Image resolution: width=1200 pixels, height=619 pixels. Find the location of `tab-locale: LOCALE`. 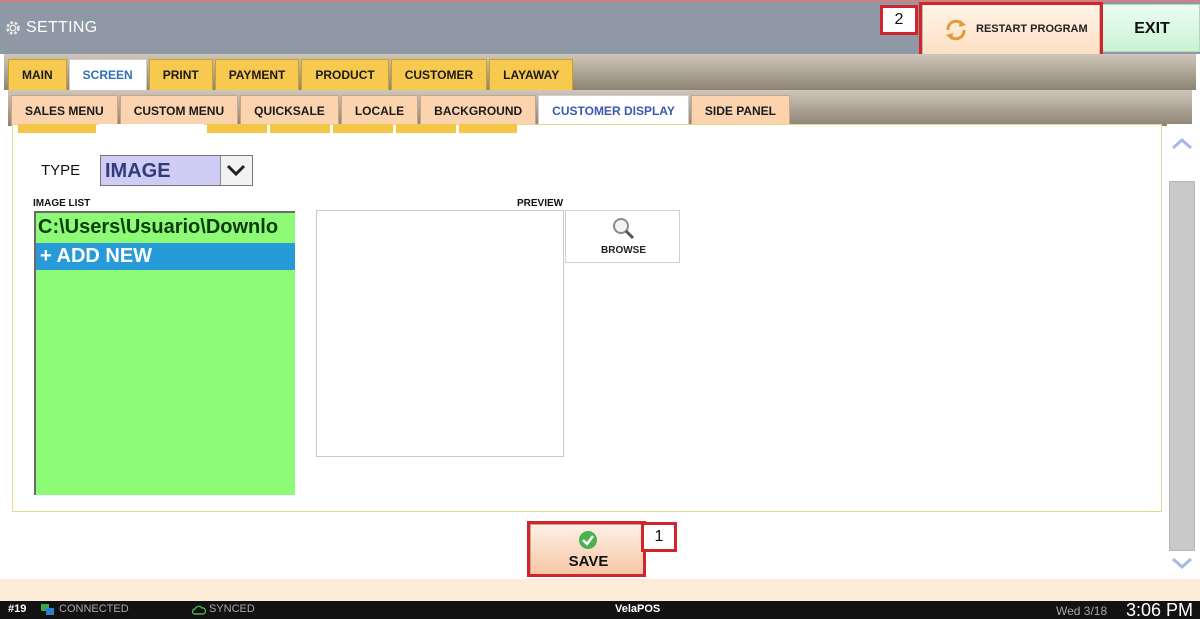

tab-locale: LOCALE is located at coordinates (379, 110).